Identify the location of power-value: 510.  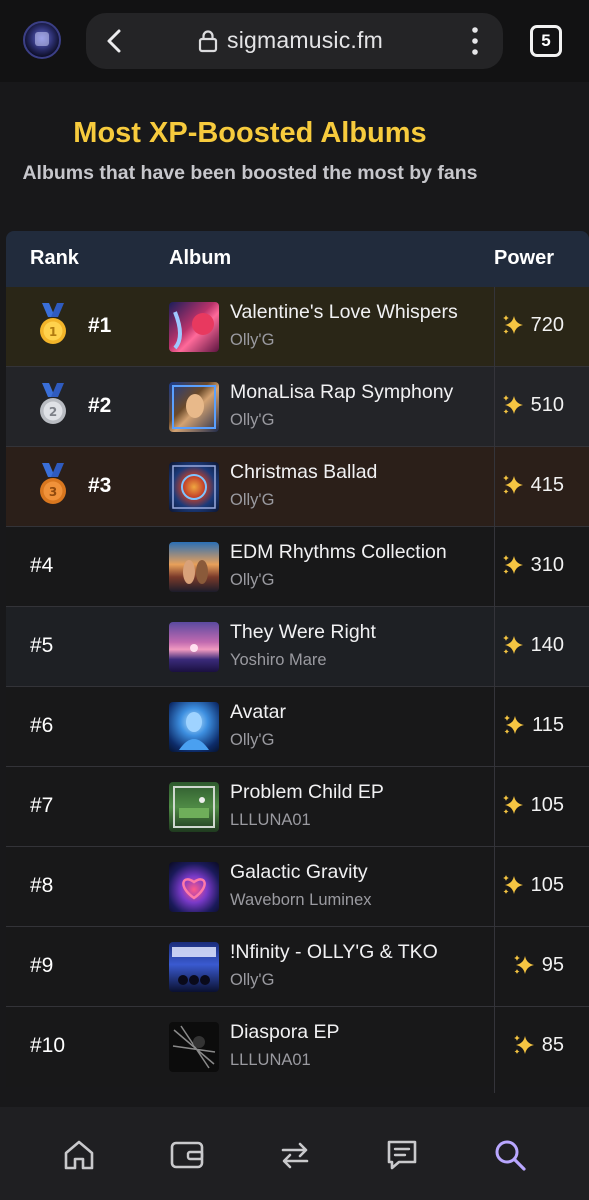
(547, 404).